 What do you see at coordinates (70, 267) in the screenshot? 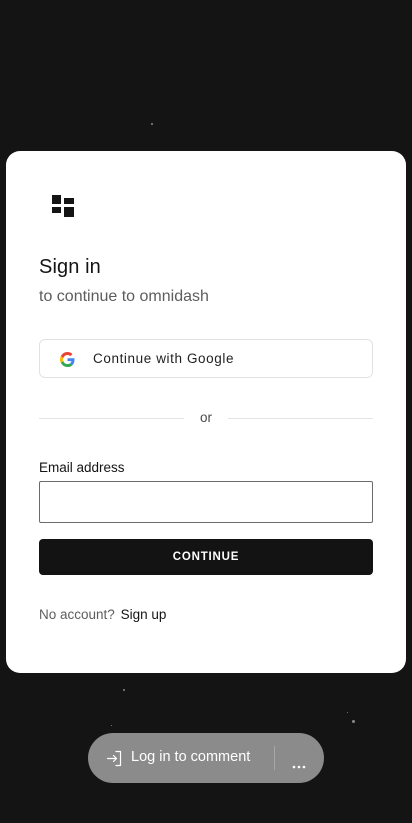
I see `page-title: Sign in` at bounding box center [70, 267].